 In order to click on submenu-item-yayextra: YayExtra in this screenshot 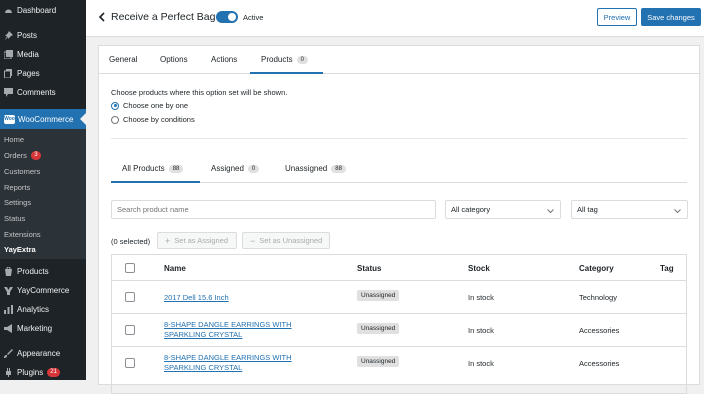, I will do `click(20, 249)`.